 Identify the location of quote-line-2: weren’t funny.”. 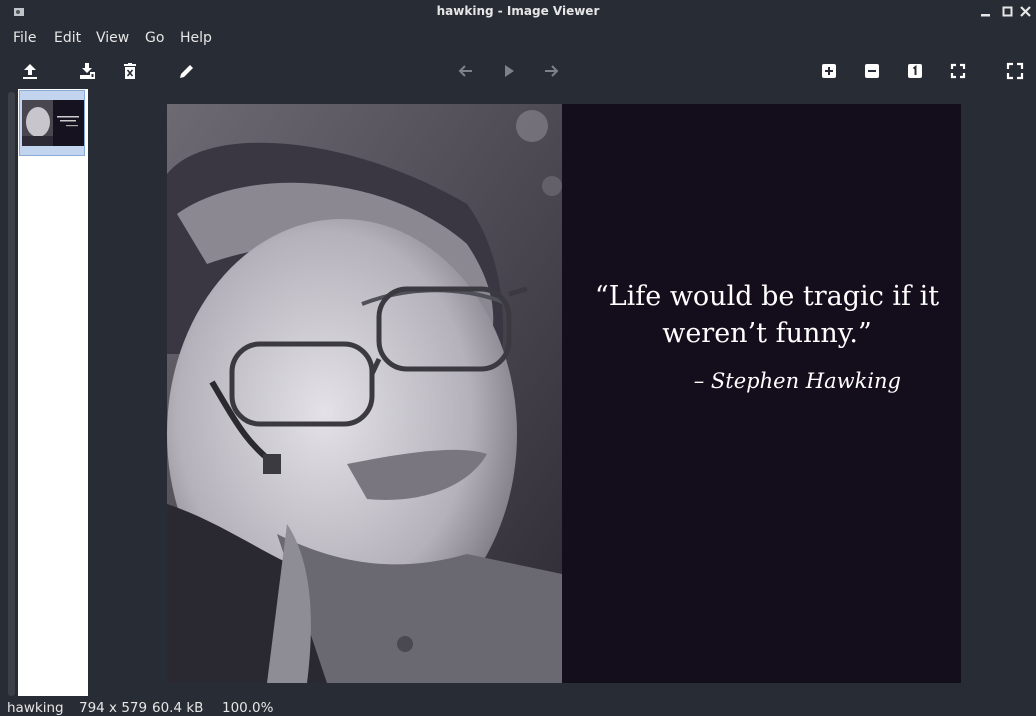
(767, 333).